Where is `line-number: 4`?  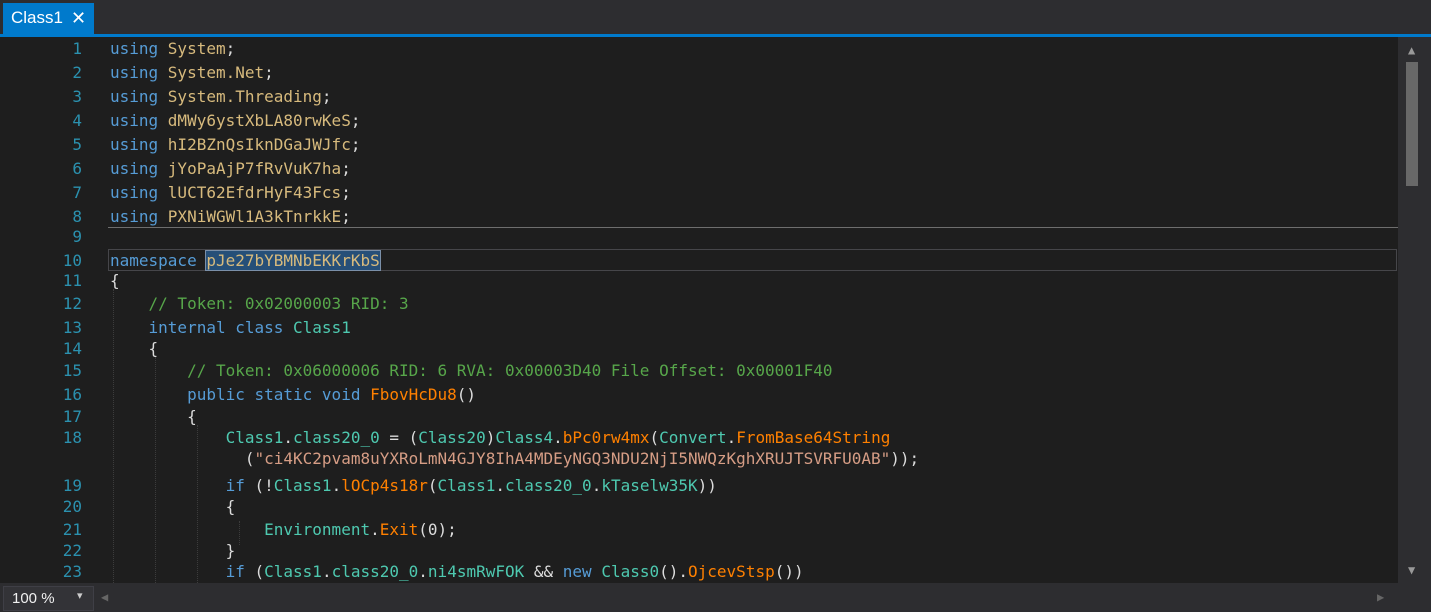 line-number: 4 is located at coordinates (77, 120).